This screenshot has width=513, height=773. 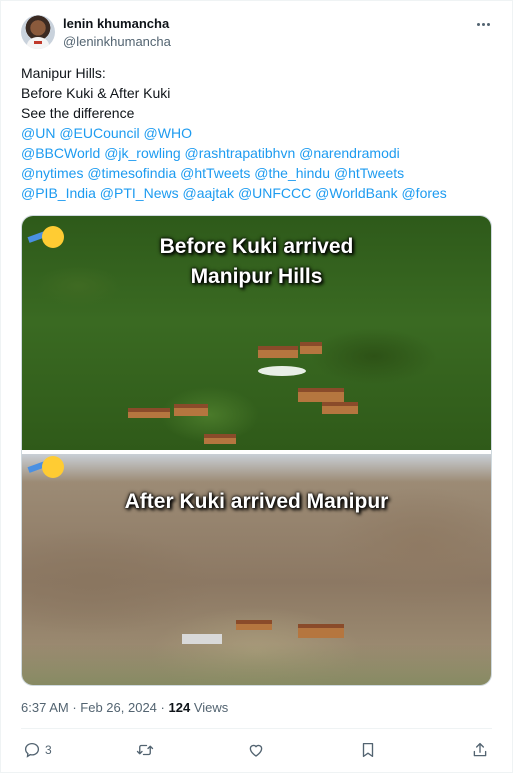 What do you see at coordinates (48, 750) in the screenshot?
I see `reply-count: 3` at bounding box center [48, 750].